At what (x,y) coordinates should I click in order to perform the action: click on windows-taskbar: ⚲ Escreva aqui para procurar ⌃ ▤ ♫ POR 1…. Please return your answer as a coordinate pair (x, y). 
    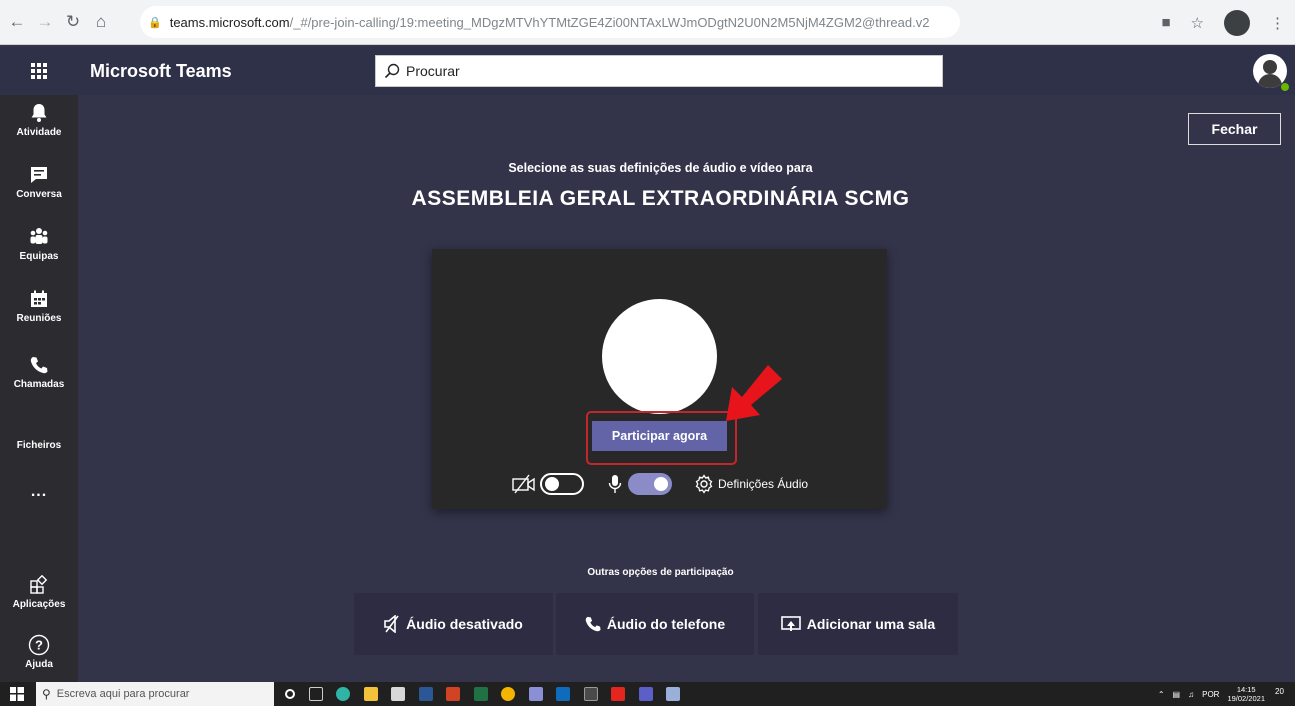
    Looking at the image, I should click on (647, 694).